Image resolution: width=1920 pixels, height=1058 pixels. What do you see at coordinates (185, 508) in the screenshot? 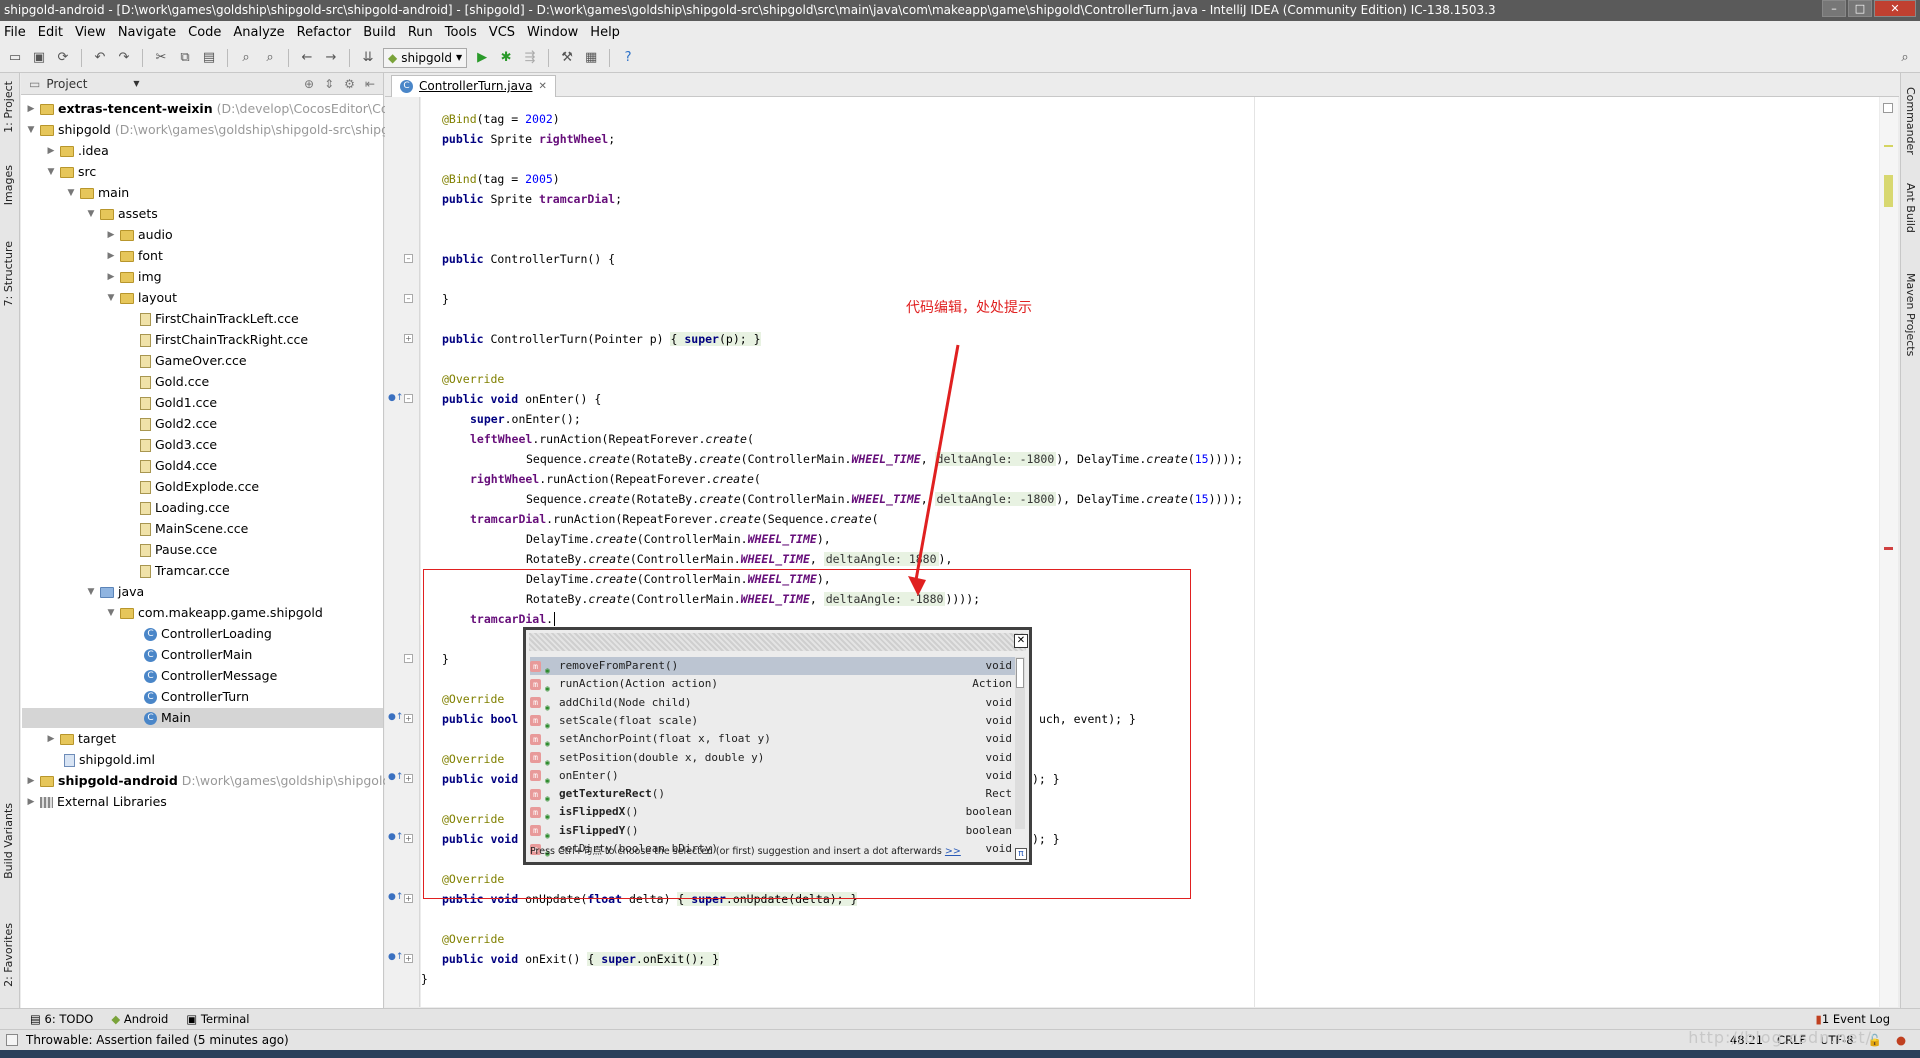
I see `tree-item-file: Loading.cce` at bounding box center [185, 508].